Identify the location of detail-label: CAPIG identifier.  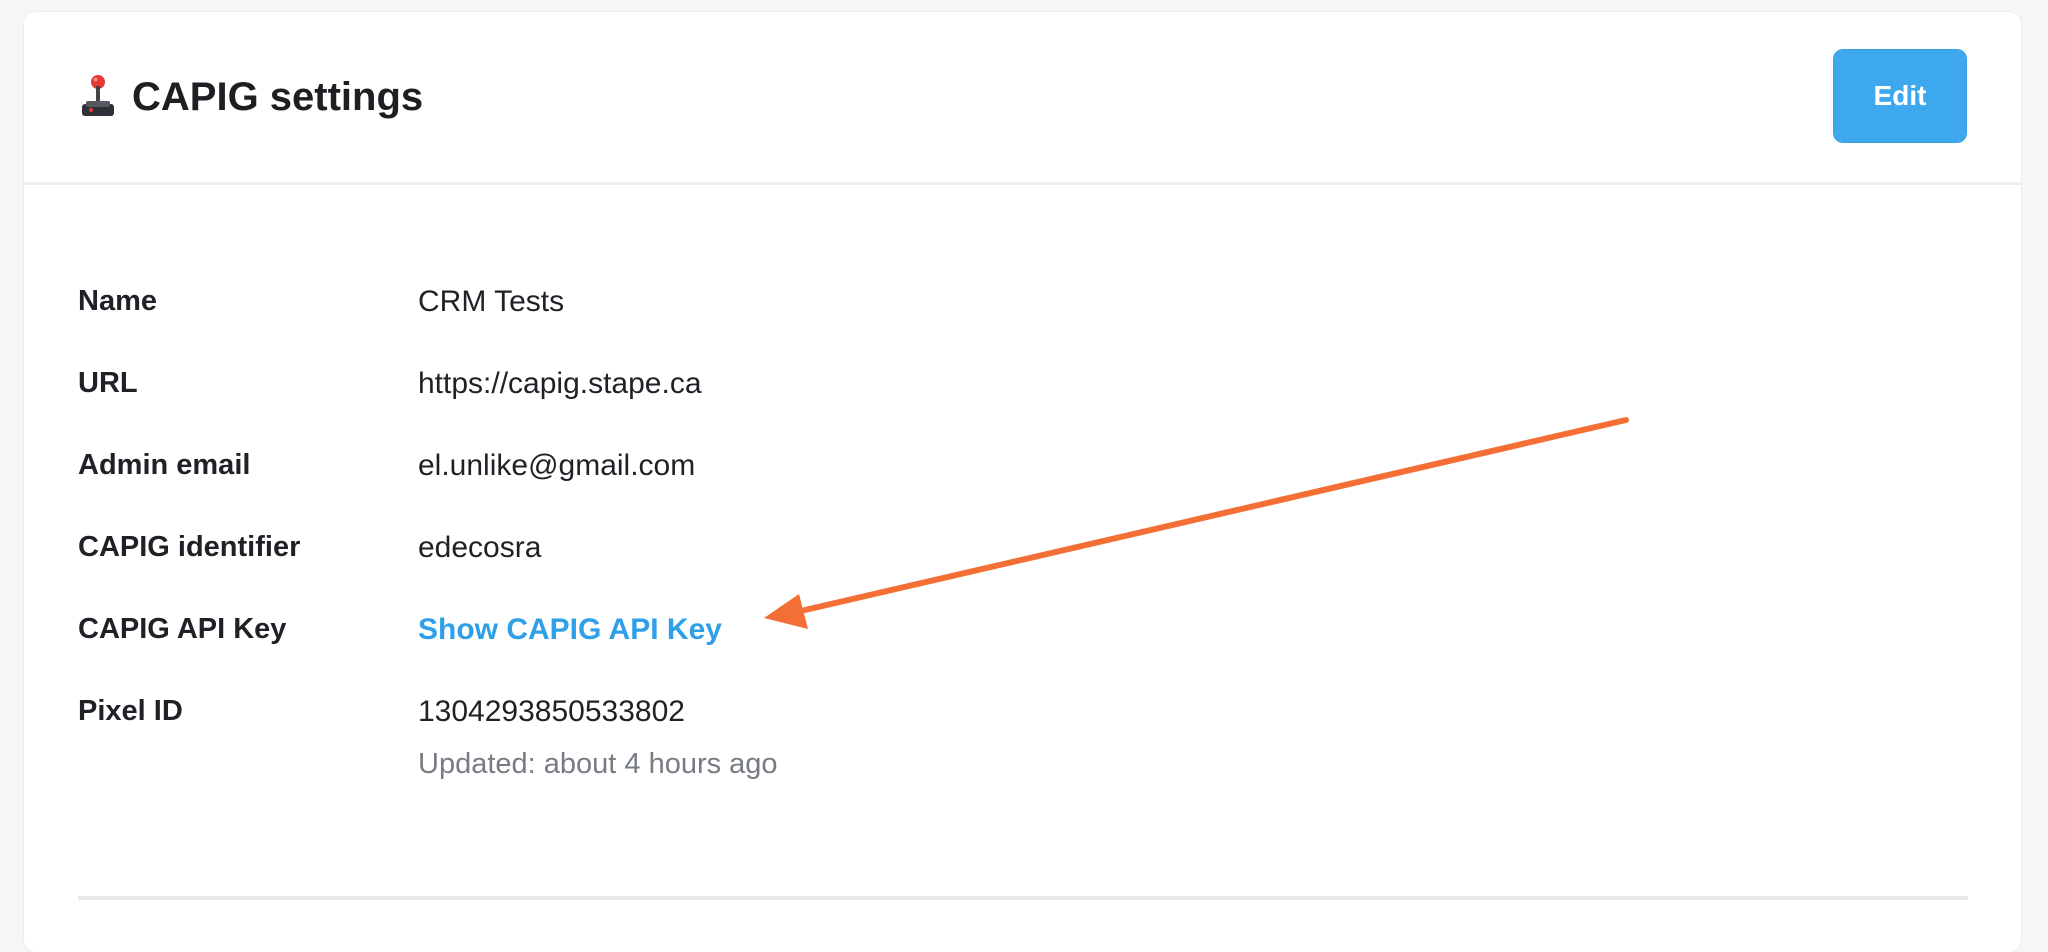
(189, 547).